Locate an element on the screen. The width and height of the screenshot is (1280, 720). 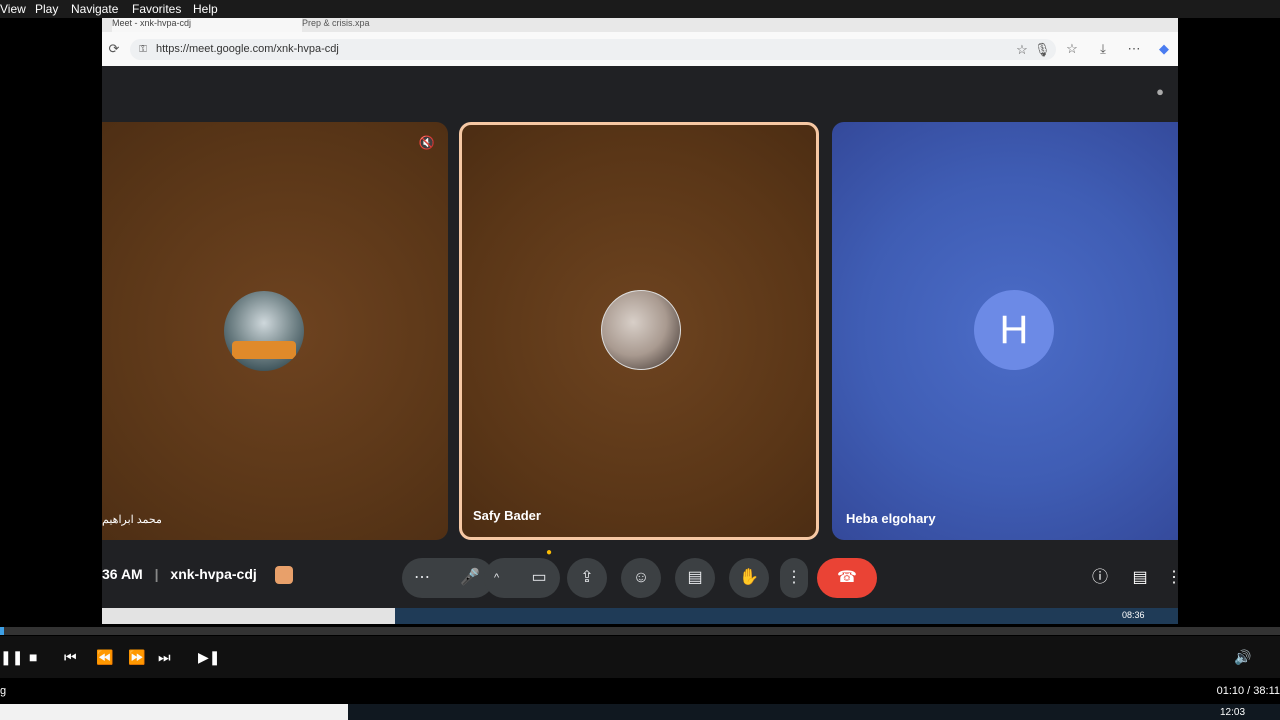
frame-step-icon: ▶❚ is located at coordinates (209, 657).